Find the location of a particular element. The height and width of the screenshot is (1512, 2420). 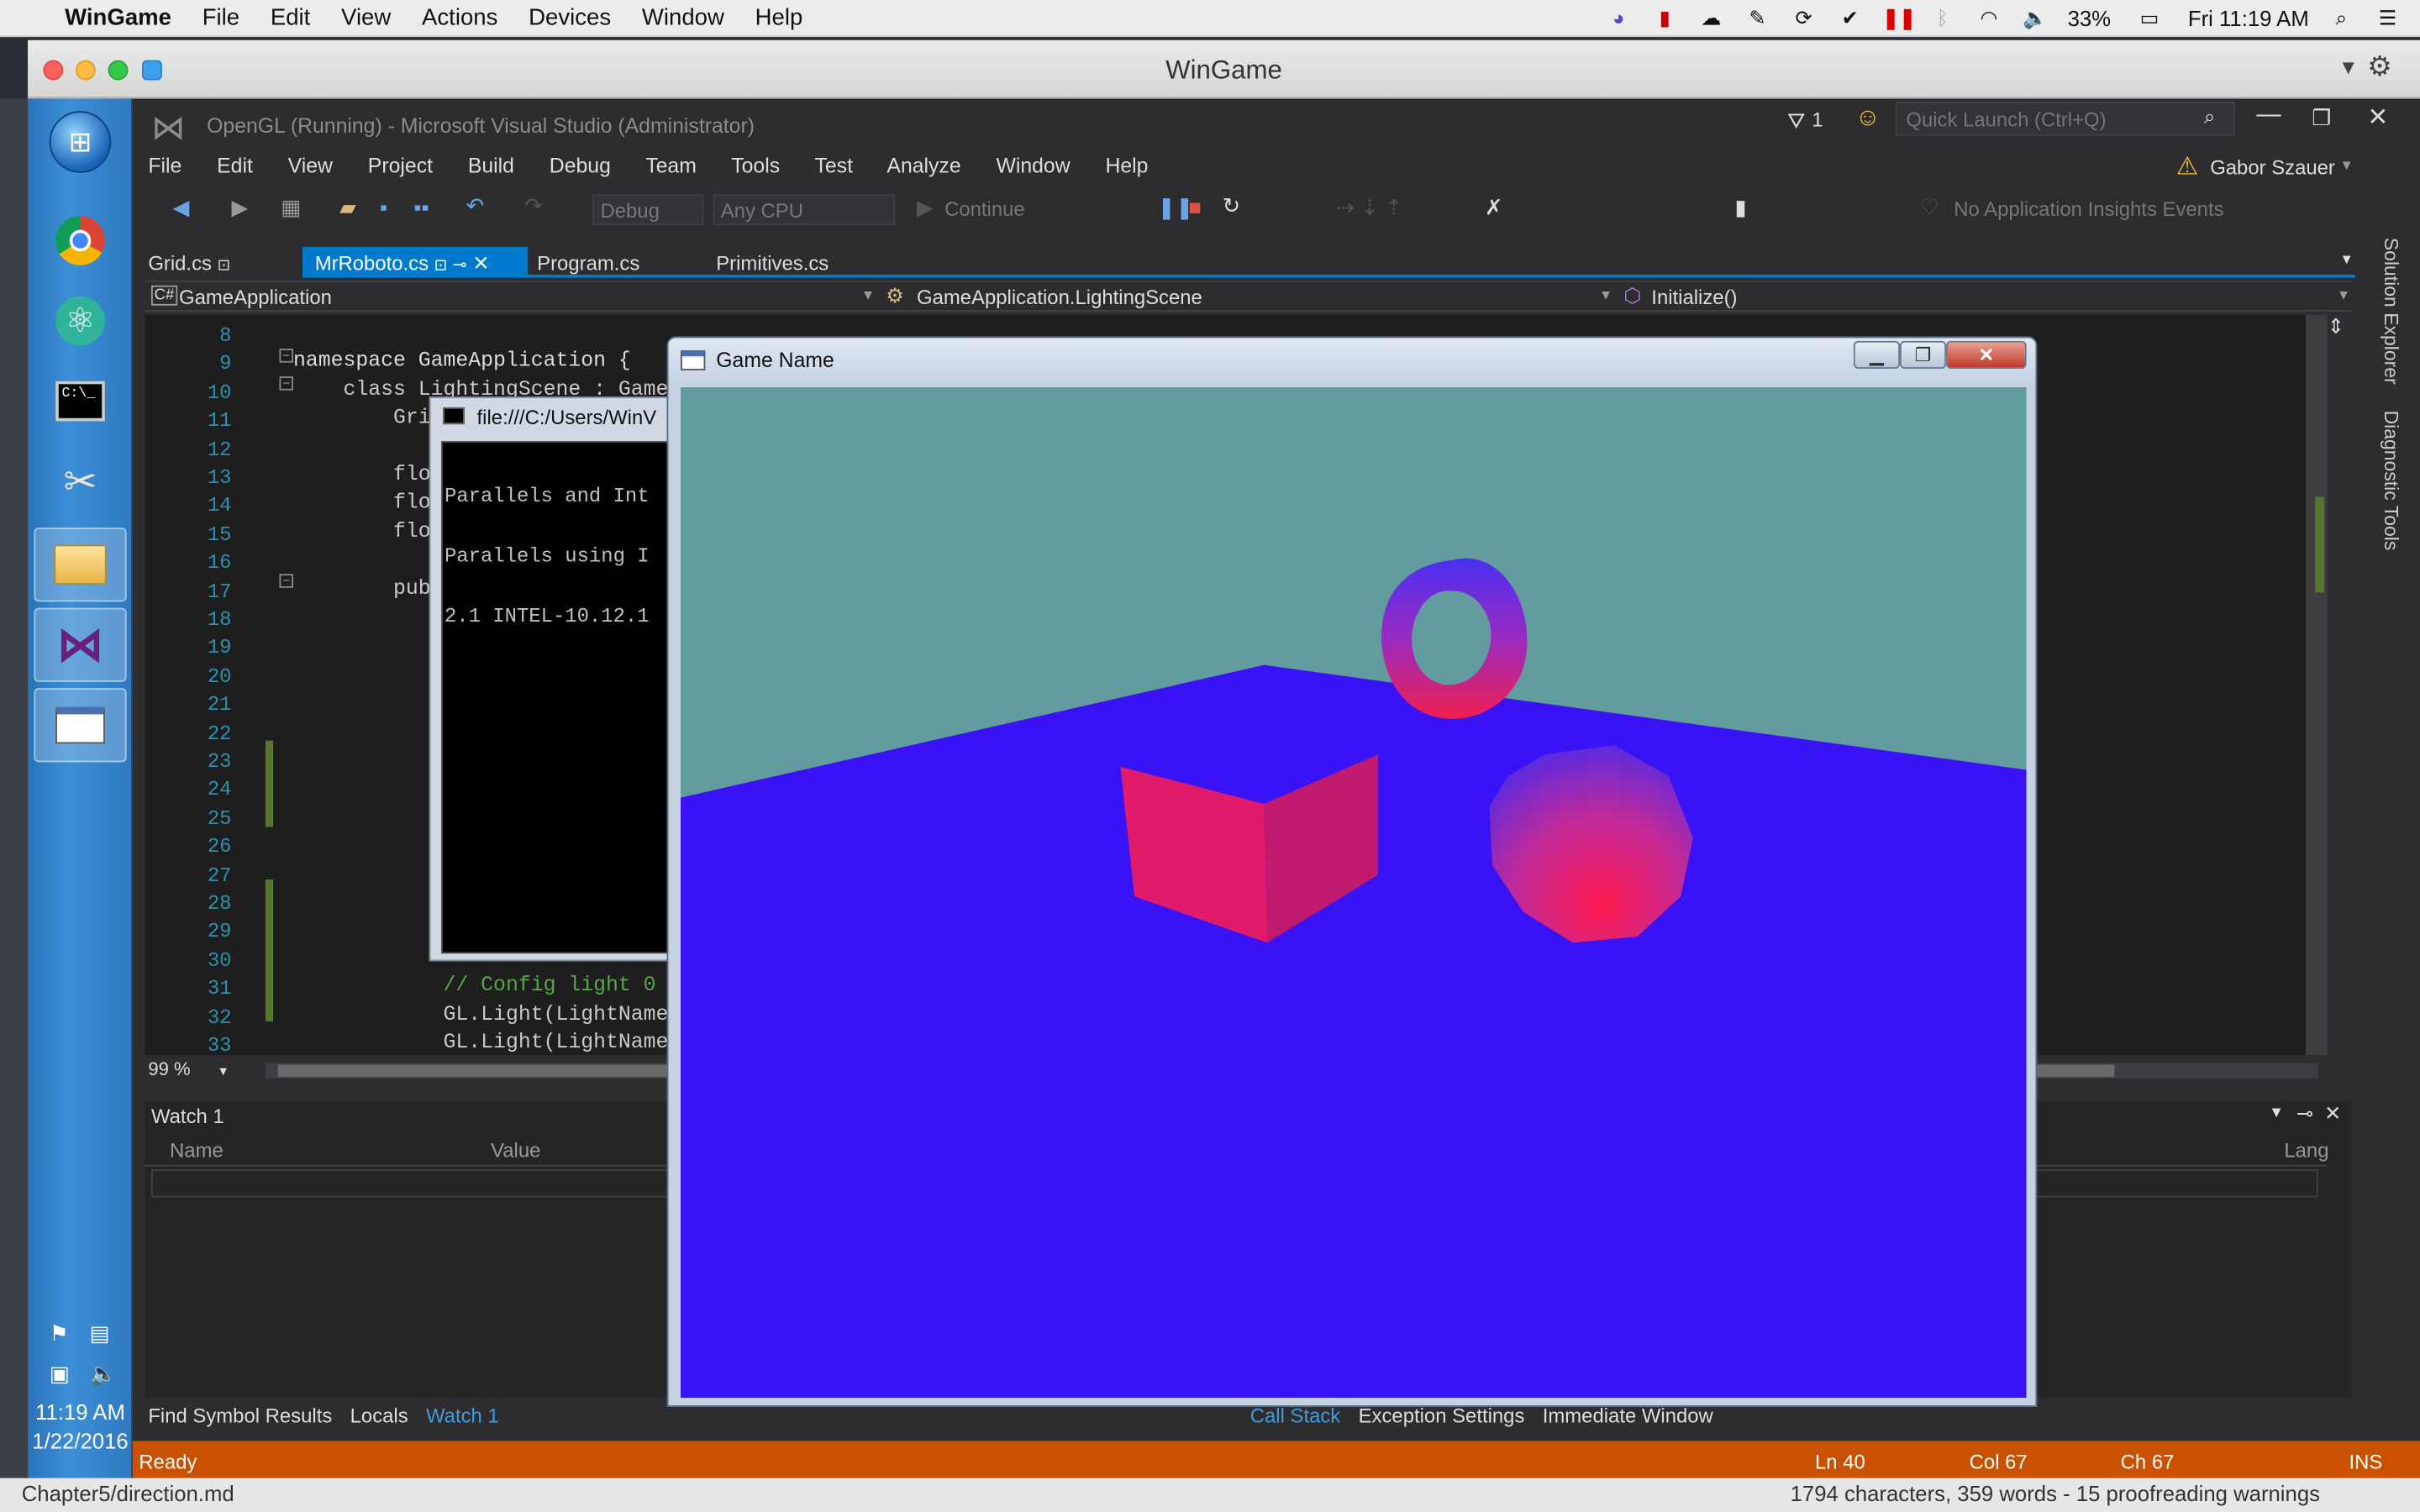

diagnostic-tools-tab: Diagnostic Tools is located at coordinates (2381, 486).